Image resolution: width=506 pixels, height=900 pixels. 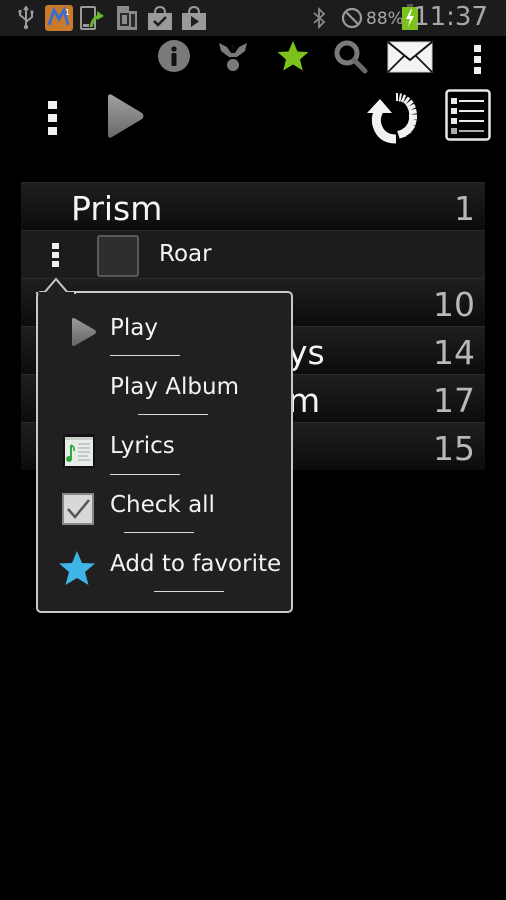 I want to click on sd-card-icon, so click(x=127, y=18).